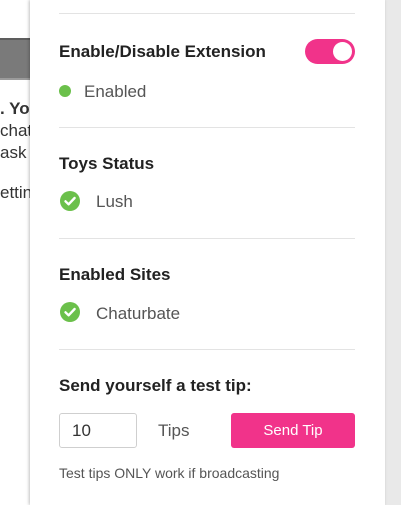  What do you see at coordinates (65, 91) in the screenshot?
I see `status-dot-icon` at bounding box center [65, 91].